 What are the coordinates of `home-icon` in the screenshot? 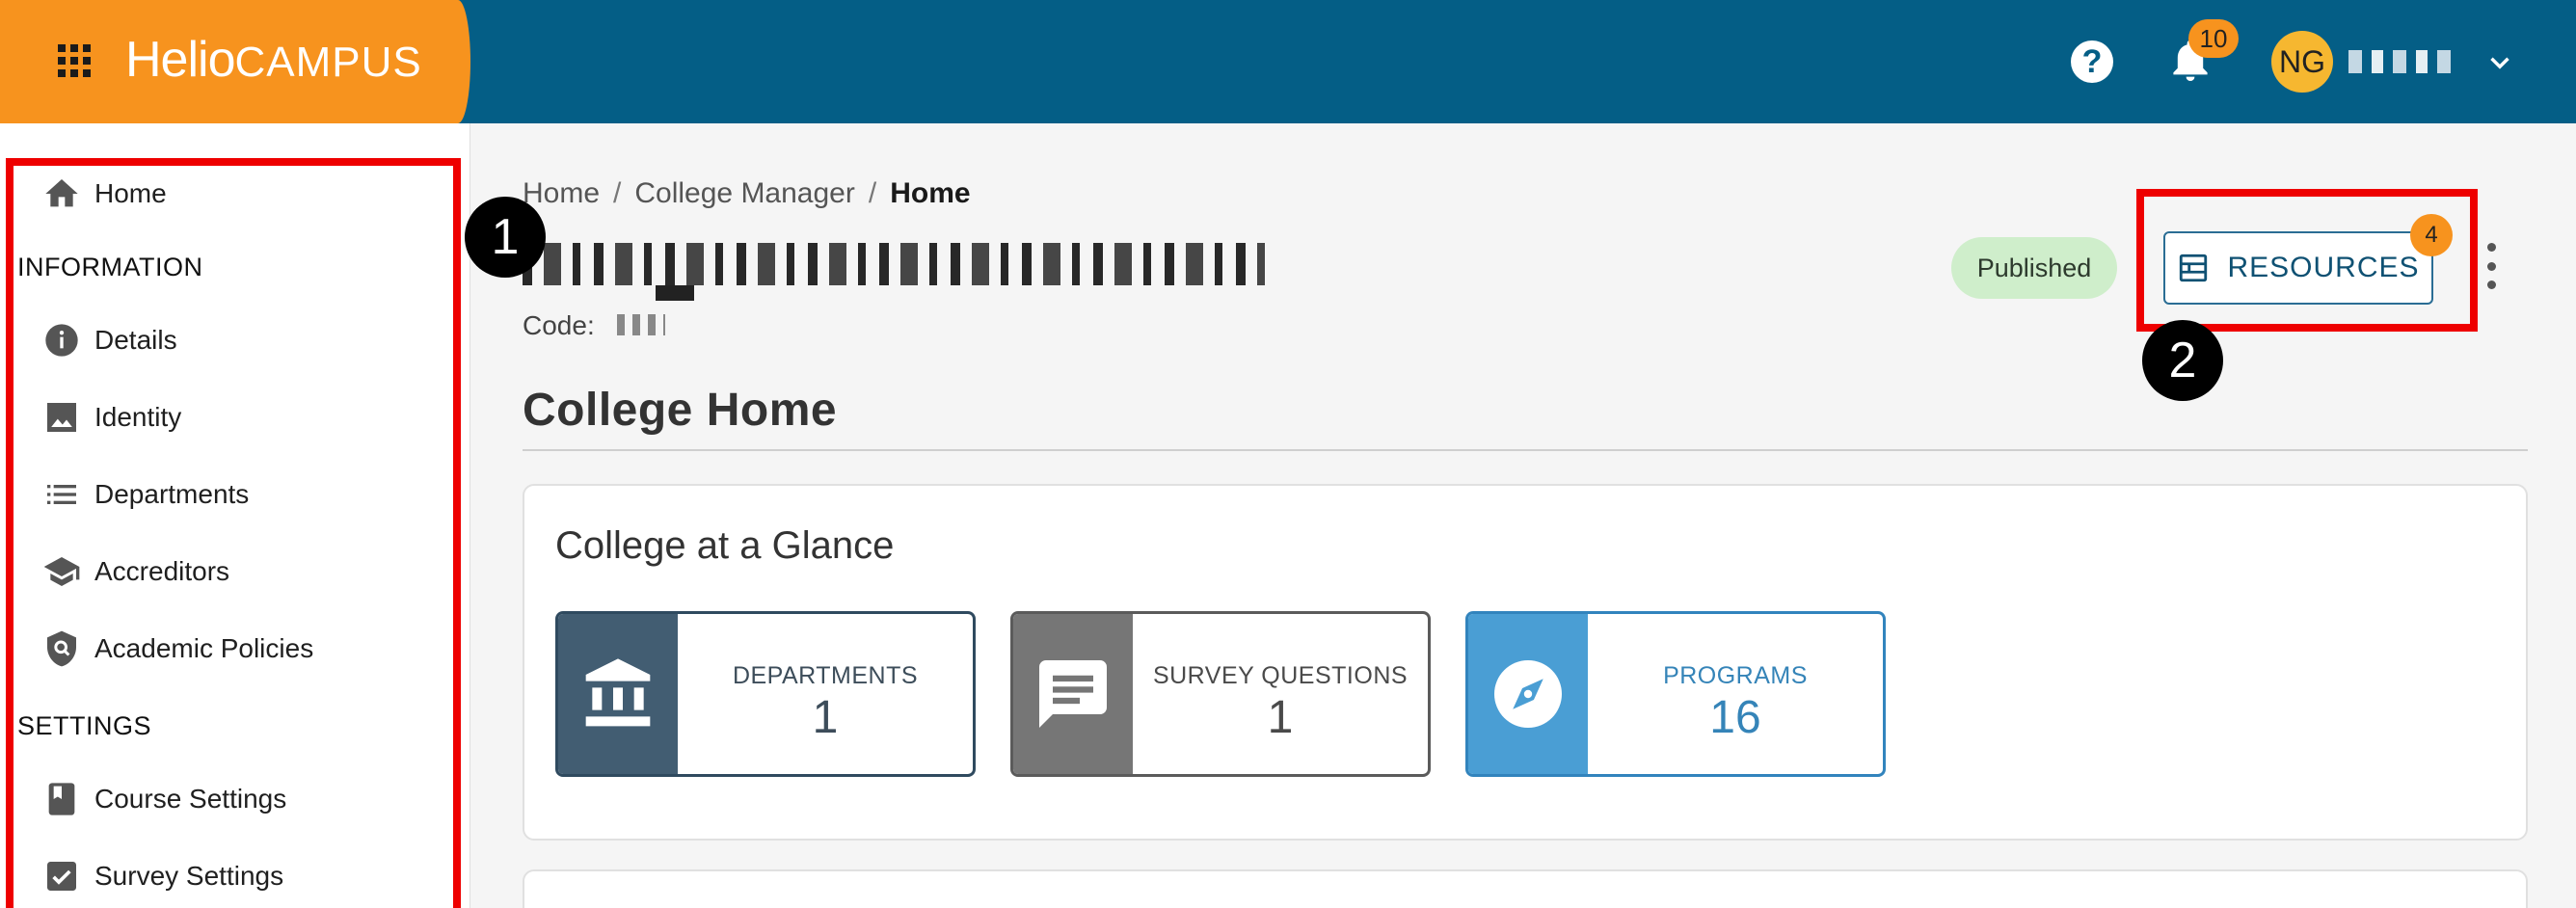 It's located at (62, 193).